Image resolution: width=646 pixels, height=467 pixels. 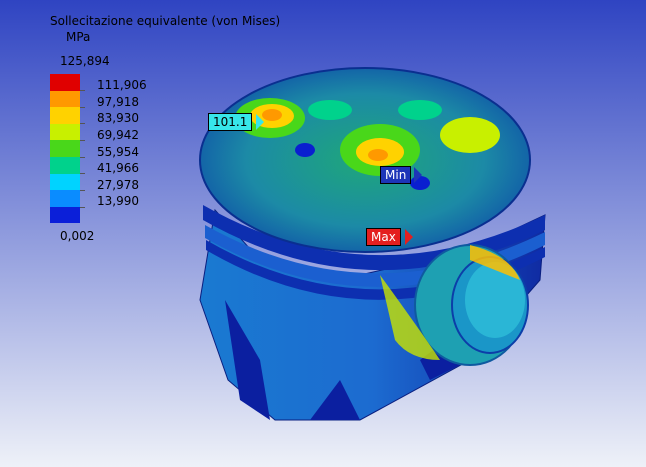 I want to click on legend-level-label: 27,978, so click(x=118, y=185).